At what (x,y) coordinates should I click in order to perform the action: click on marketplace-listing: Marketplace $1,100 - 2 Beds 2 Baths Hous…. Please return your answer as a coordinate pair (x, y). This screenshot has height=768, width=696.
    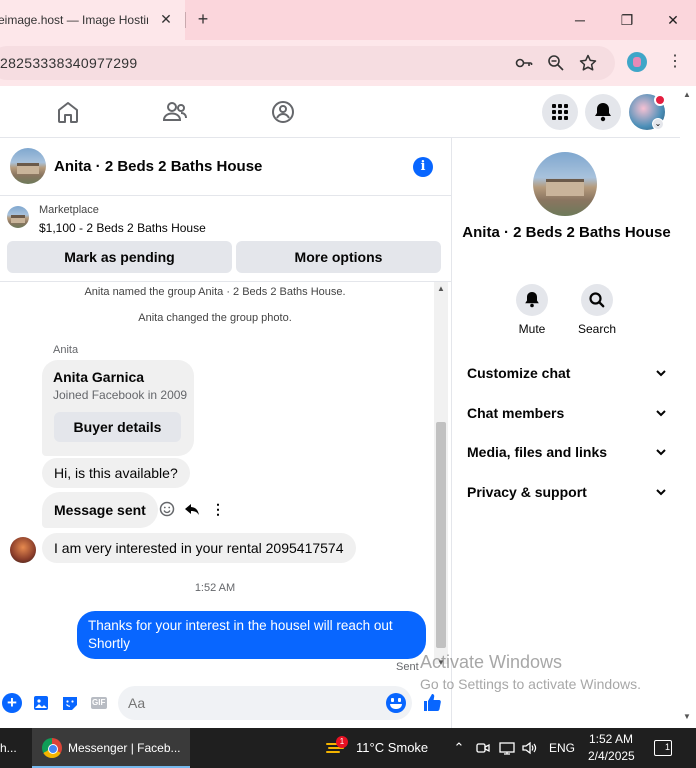
    Looking at the image, I should click on (226, 239).